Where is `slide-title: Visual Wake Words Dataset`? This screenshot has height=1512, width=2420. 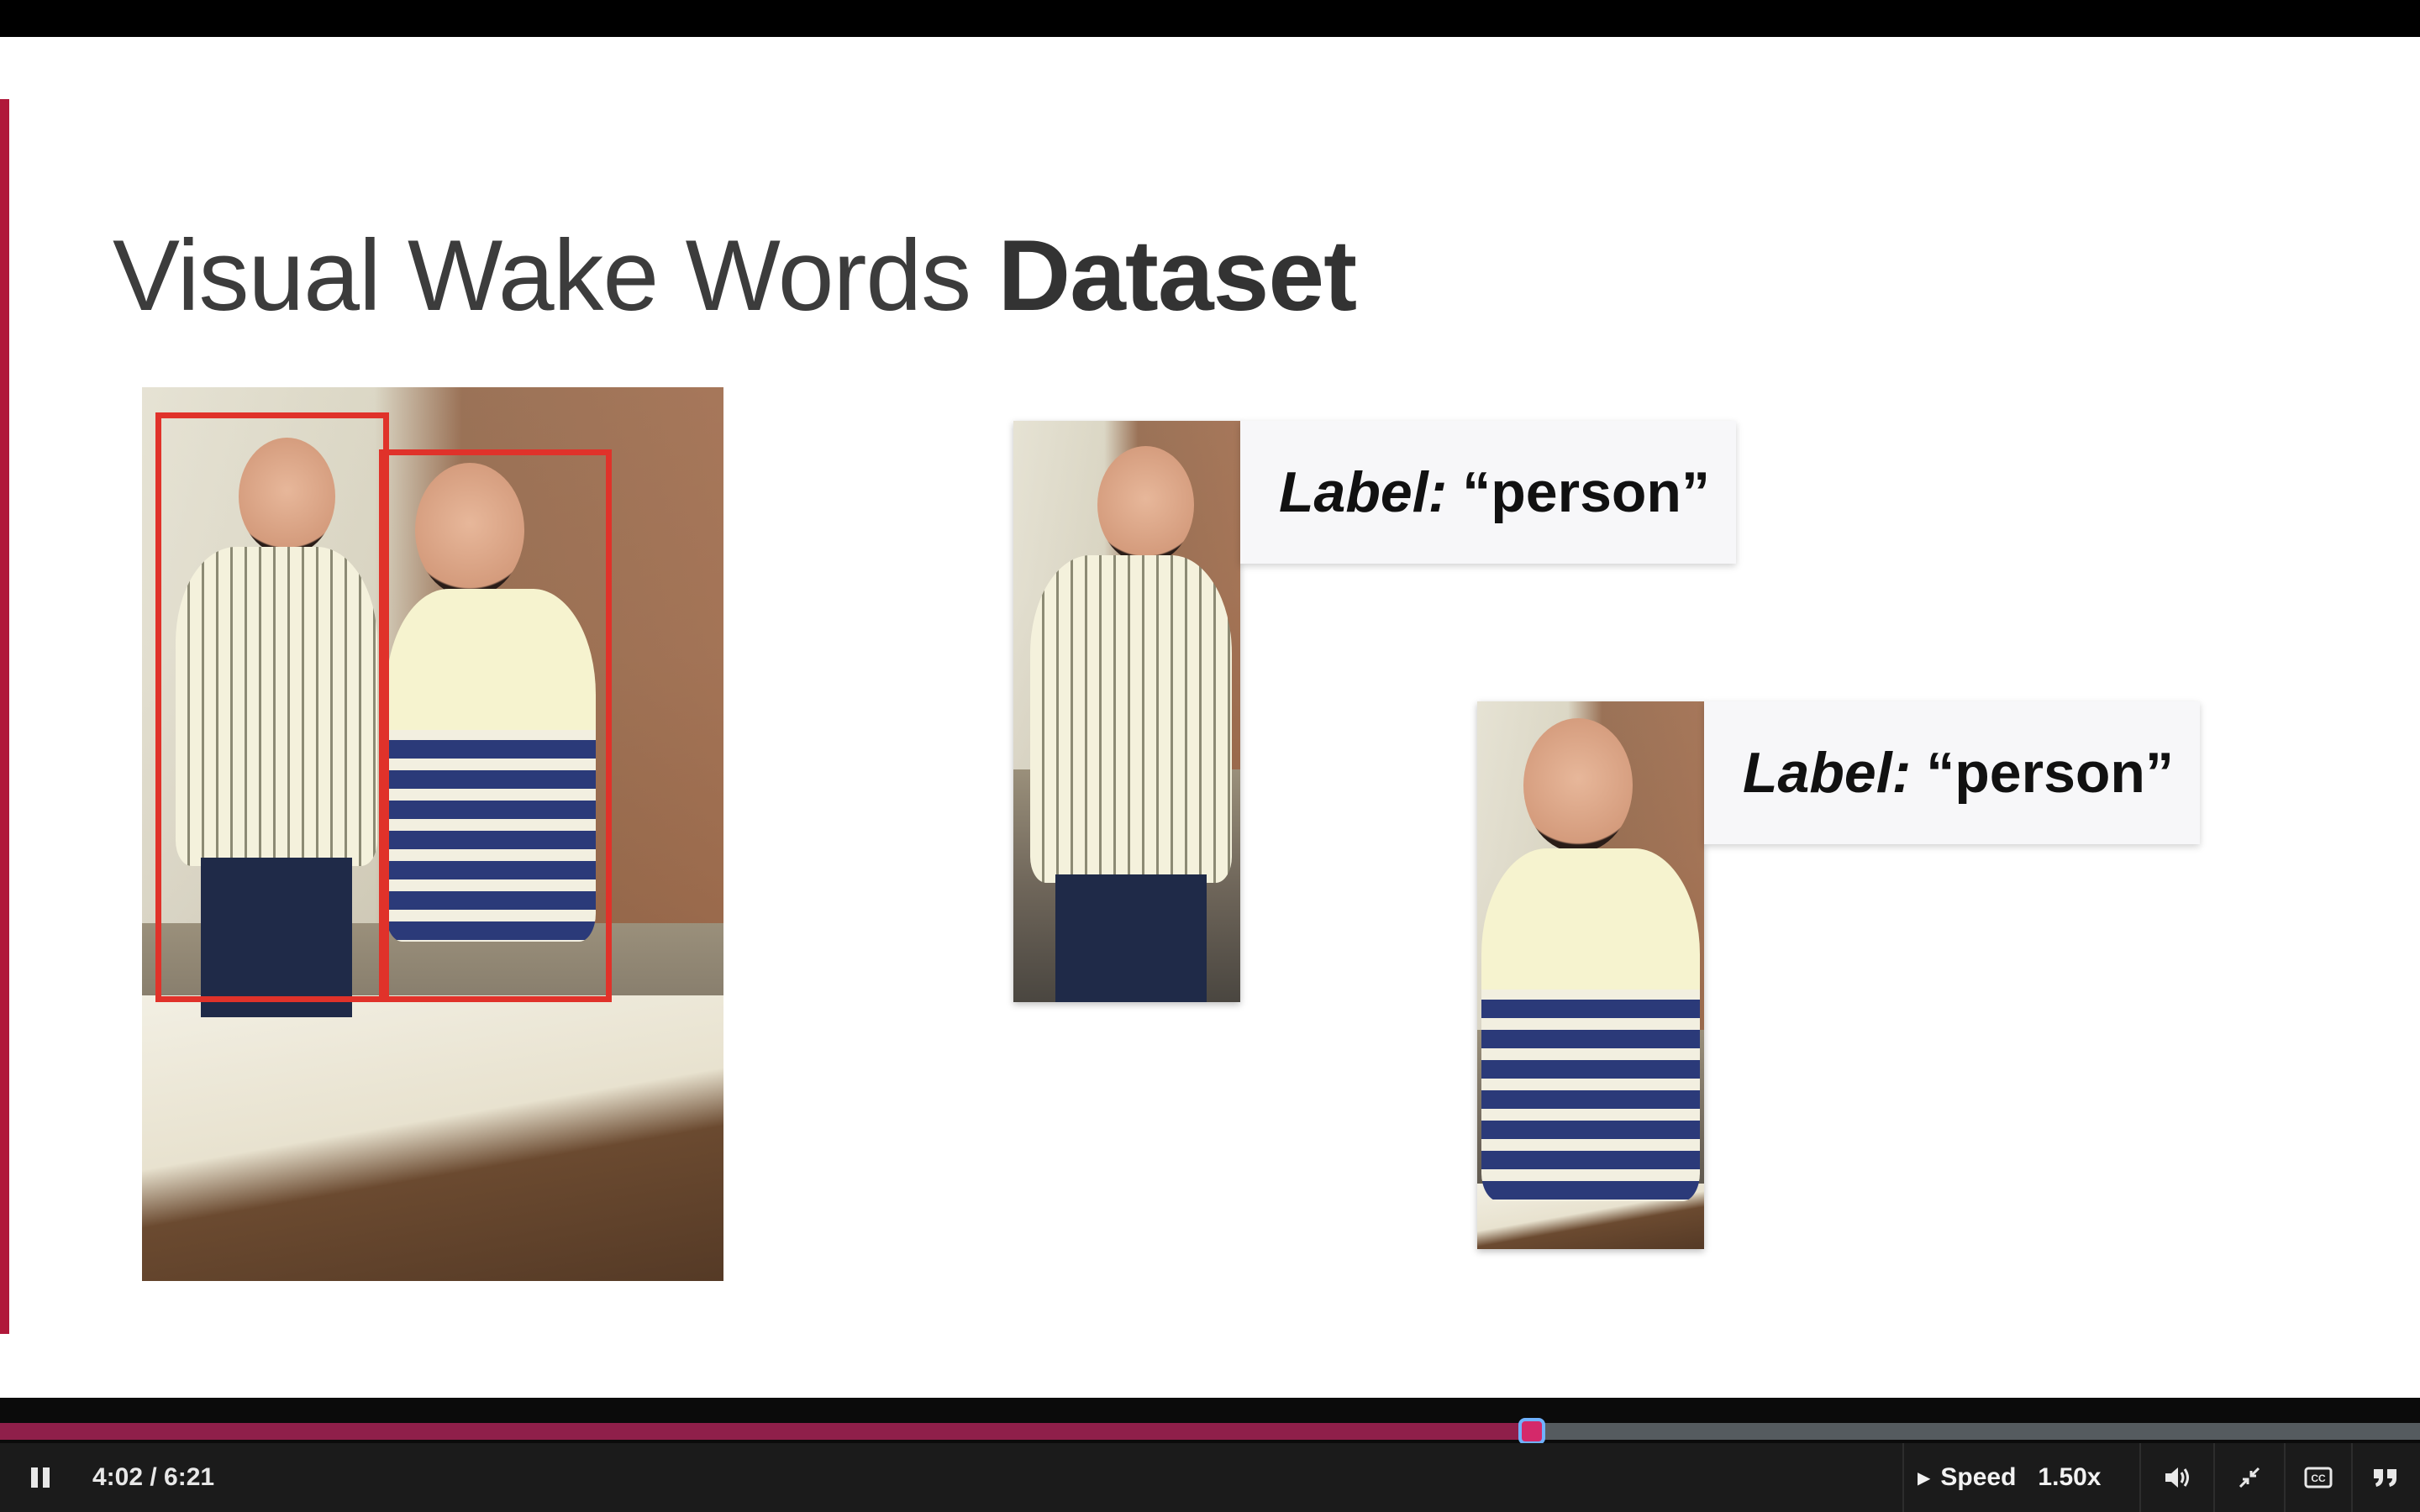 slide-title: Visual Wake Words Dataset is located at coordinates (735, 275).